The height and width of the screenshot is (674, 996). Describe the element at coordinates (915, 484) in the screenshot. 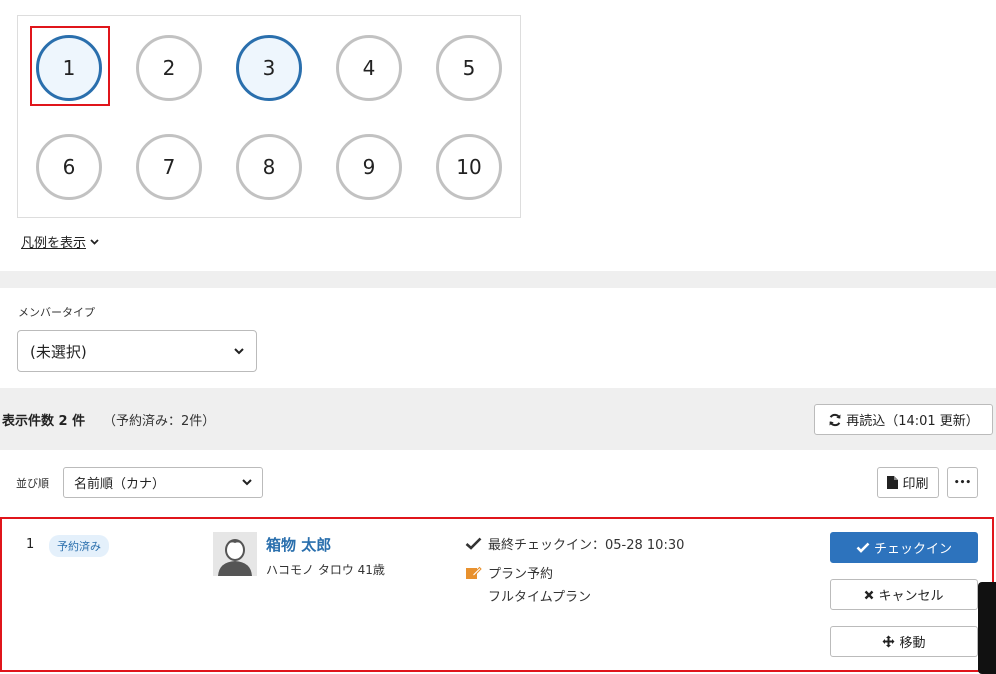

I see `print-button-label: 印刷` at that location.